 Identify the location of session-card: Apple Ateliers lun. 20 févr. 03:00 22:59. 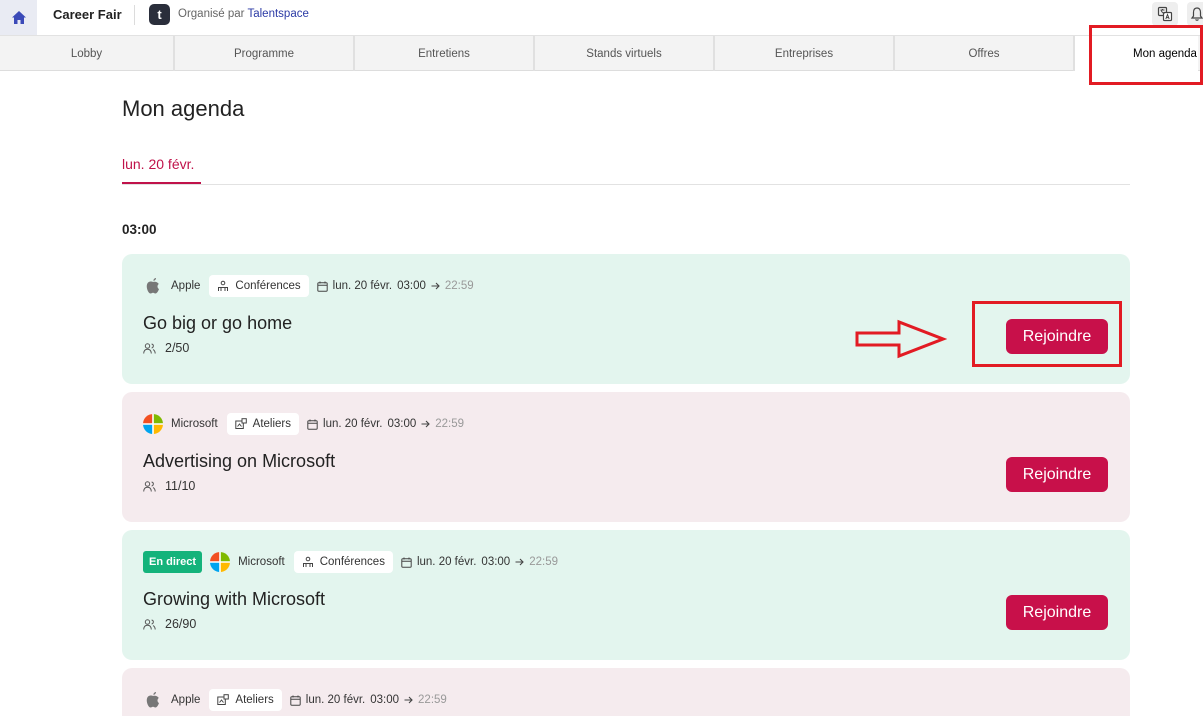
(626, 692).